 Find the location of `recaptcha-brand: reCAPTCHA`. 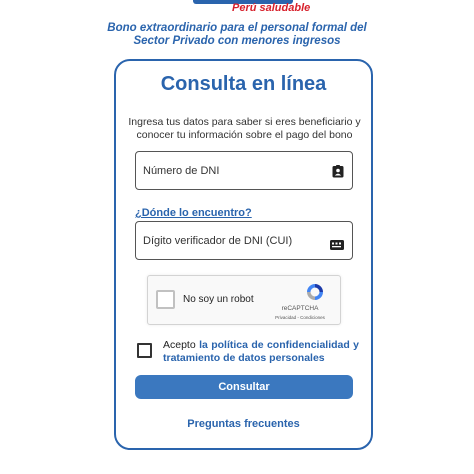

recaptcha-brand: reCAPTCHA is located at coordinates (300, 308).